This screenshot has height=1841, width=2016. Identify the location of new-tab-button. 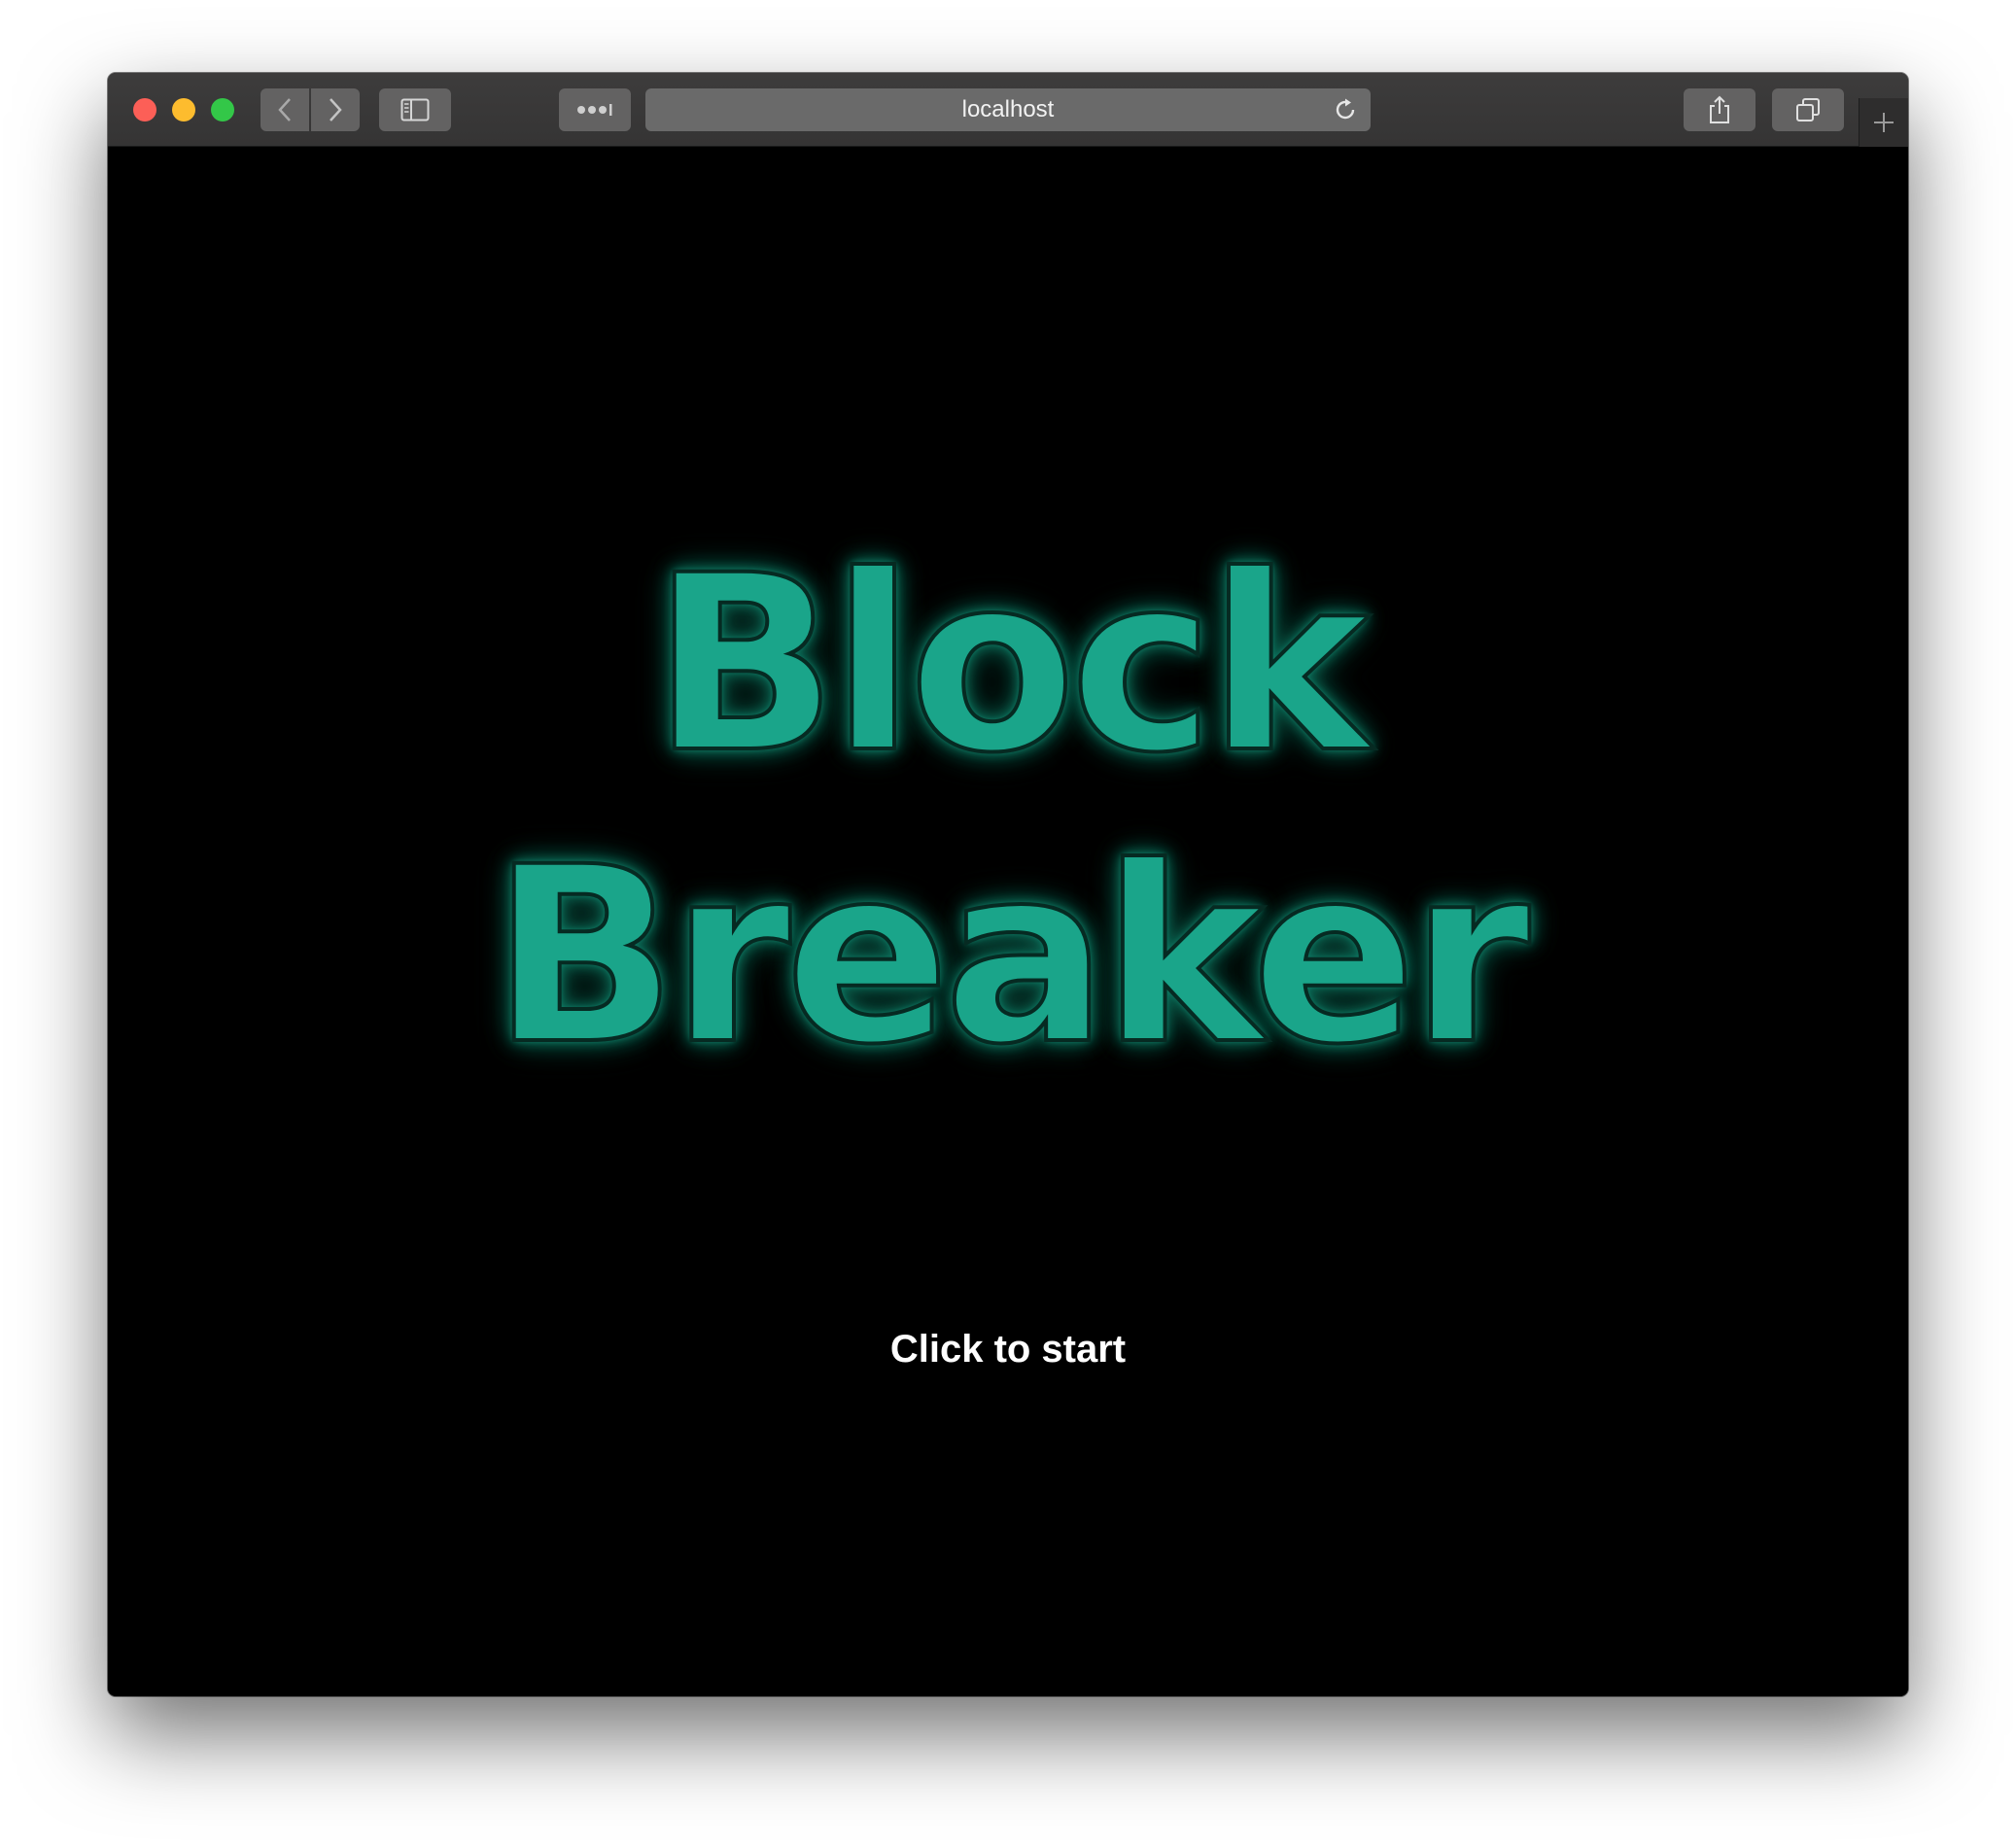
(1883, 123).